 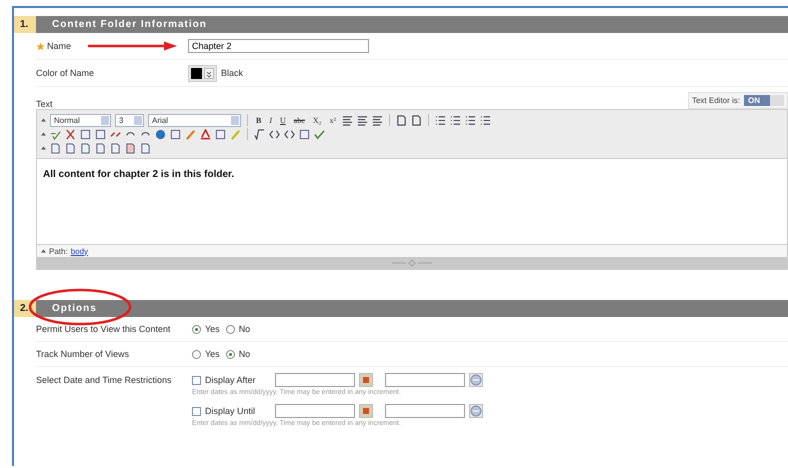 What do you see at coordinates (283, 120) in the screenshot?
I see `format-button: U` at bounding box center [283, 120].